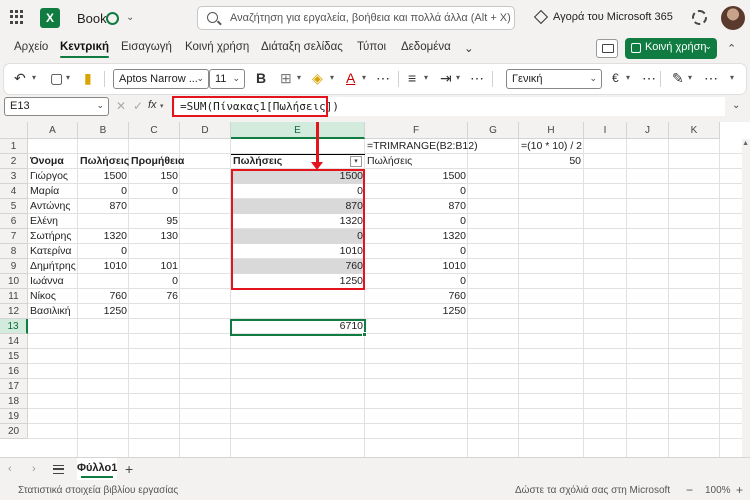 Image resolution: width=750 pixels, height=500 pixels. I want to click on insert-function-icon: fx, so click(152, 105).